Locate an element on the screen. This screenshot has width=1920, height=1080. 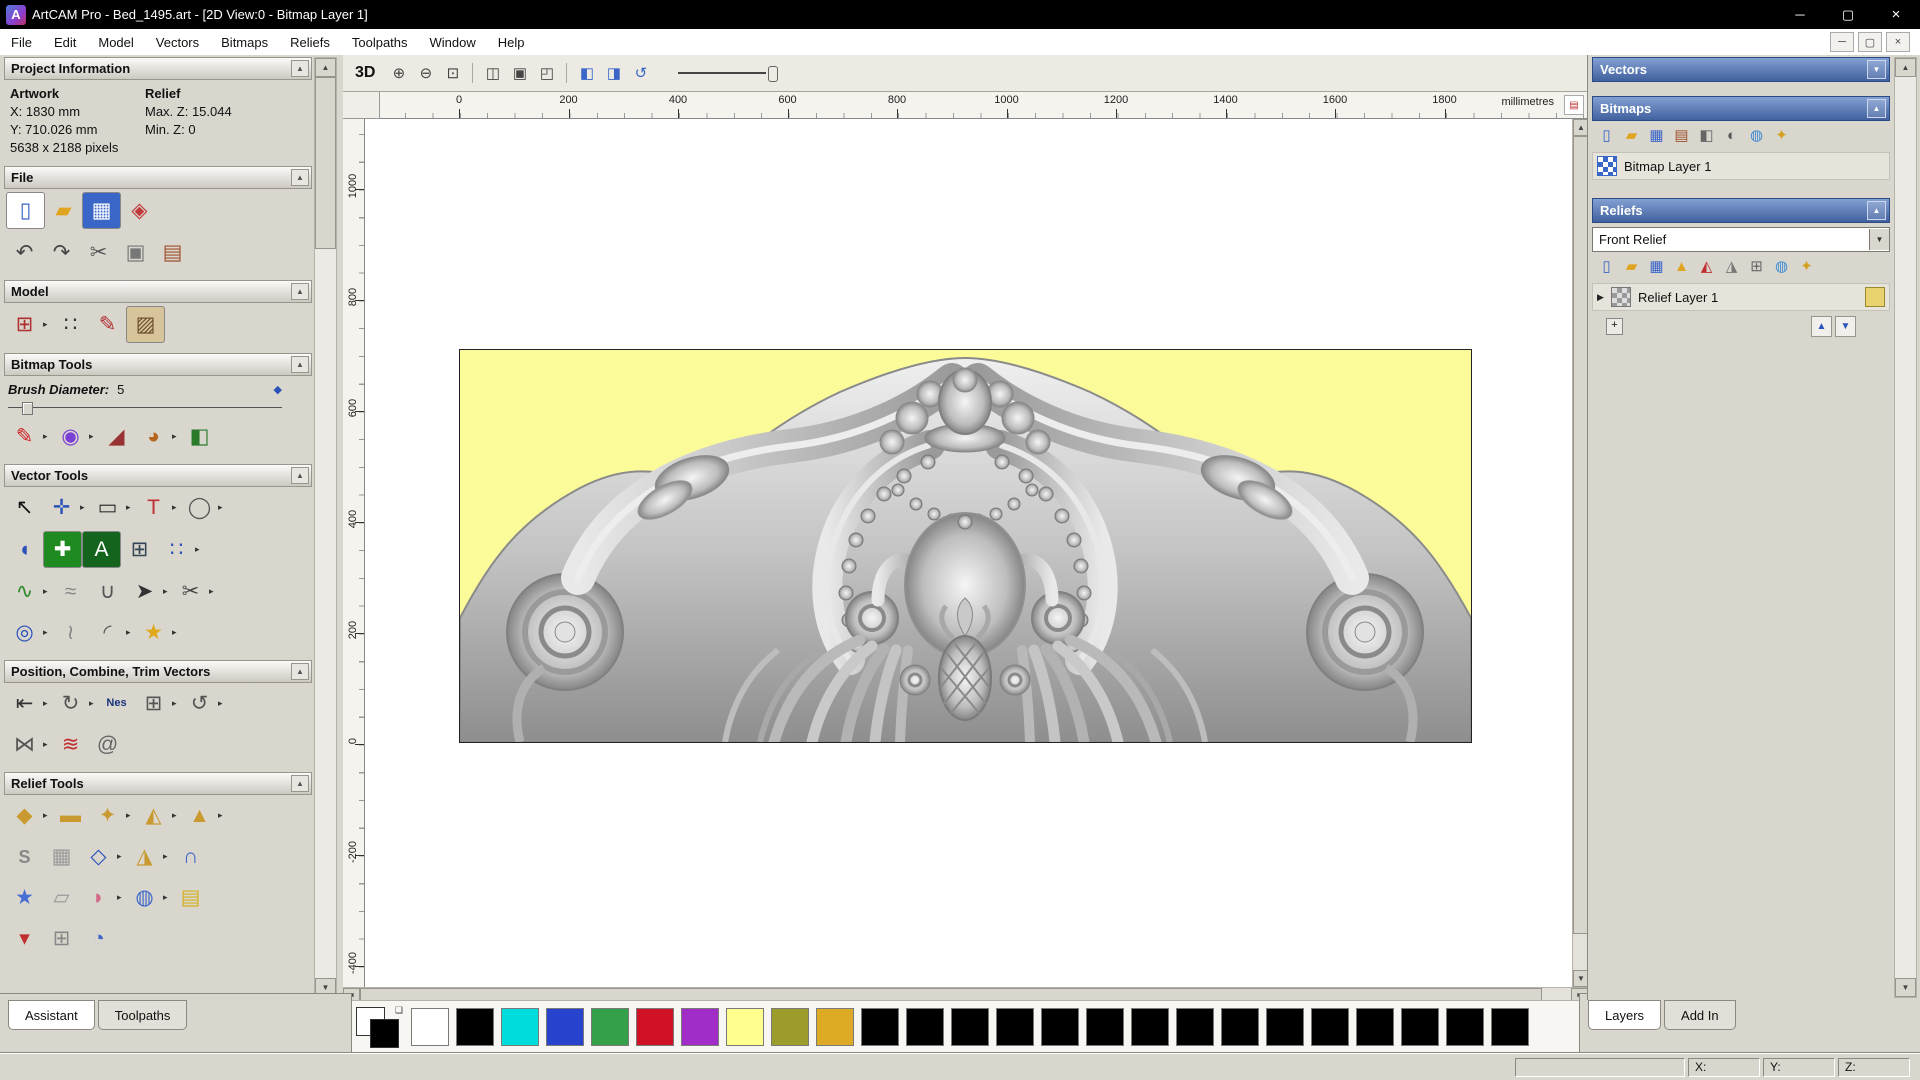
interactive-sculpt-icon: ∩ is located at coordinates (190, 856).